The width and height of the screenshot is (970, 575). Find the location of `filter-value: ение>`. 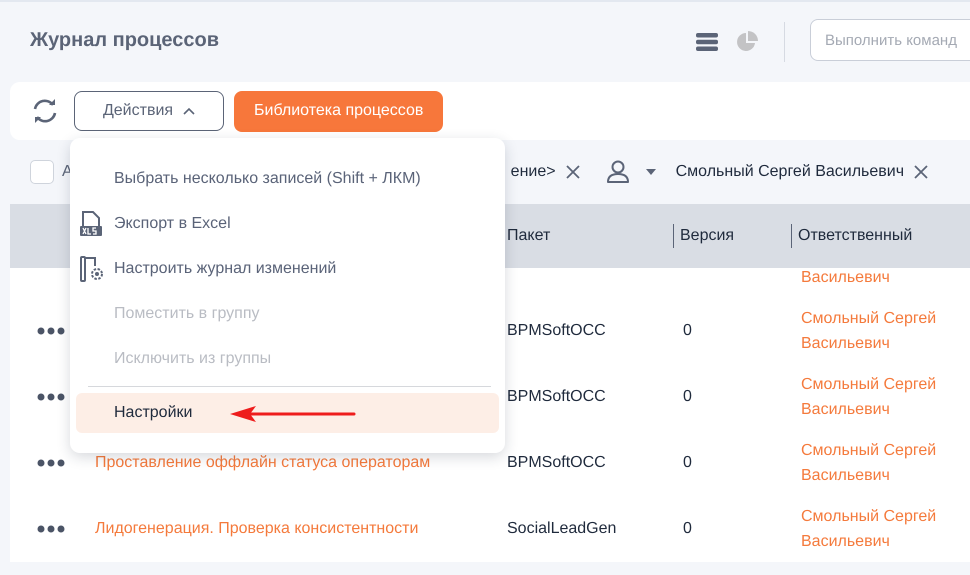

filter-value: ение> is located at coordinates (533, 172).